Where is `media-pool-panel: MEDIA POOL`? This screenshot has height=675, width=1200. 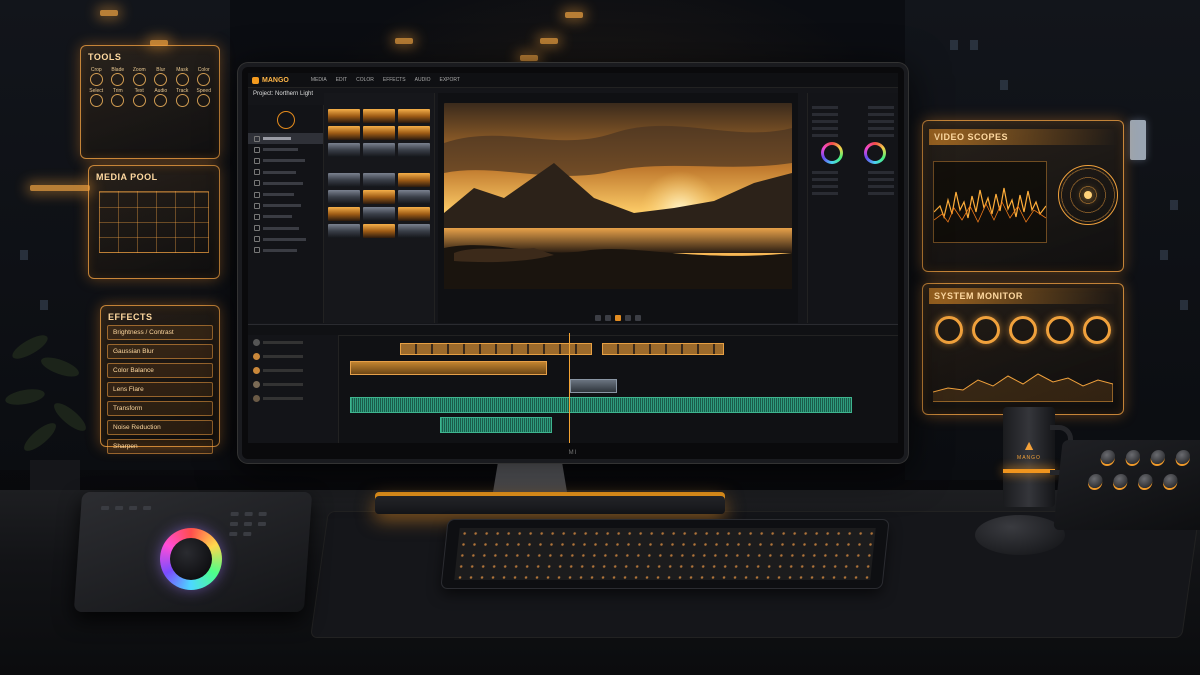
media-pool-panel: MEDIA POOL is located at coordinates (154, 222).